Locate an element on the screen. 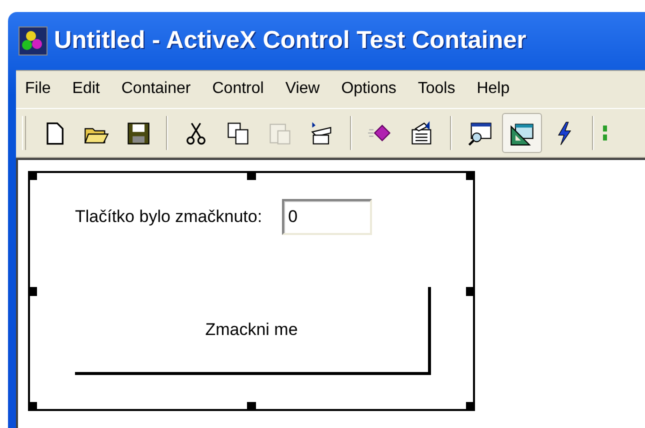 The width and height of the screenshot is (645, 428). magnifier-icon is located at coordinates (480, 133).